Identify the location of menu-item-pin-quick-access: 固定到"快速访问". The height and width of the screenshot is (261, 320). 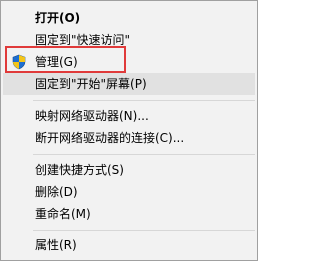
(129, 40).